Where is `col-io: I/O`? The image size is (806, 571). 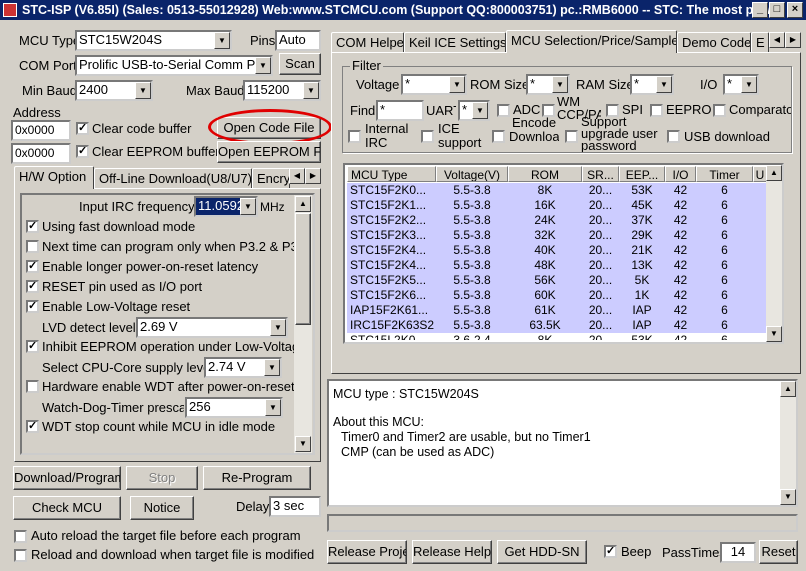 col-io: I/O is located at coordinates (680, 174).